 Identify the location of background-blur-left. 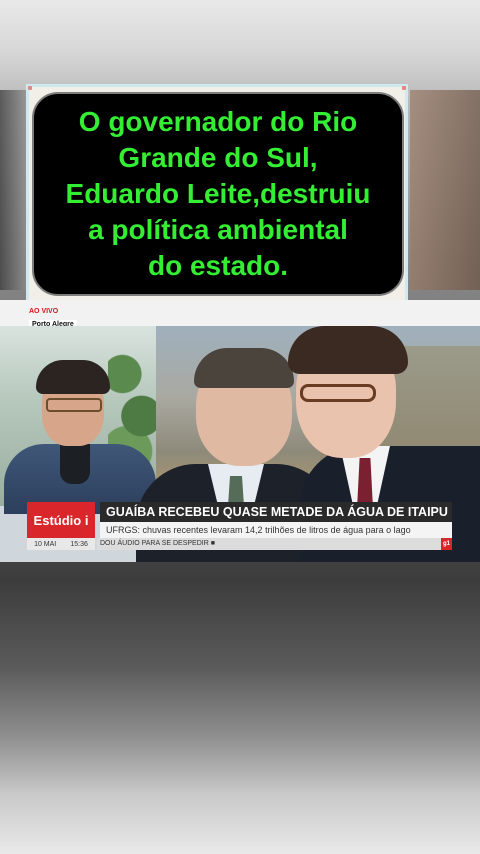
(13, 190).